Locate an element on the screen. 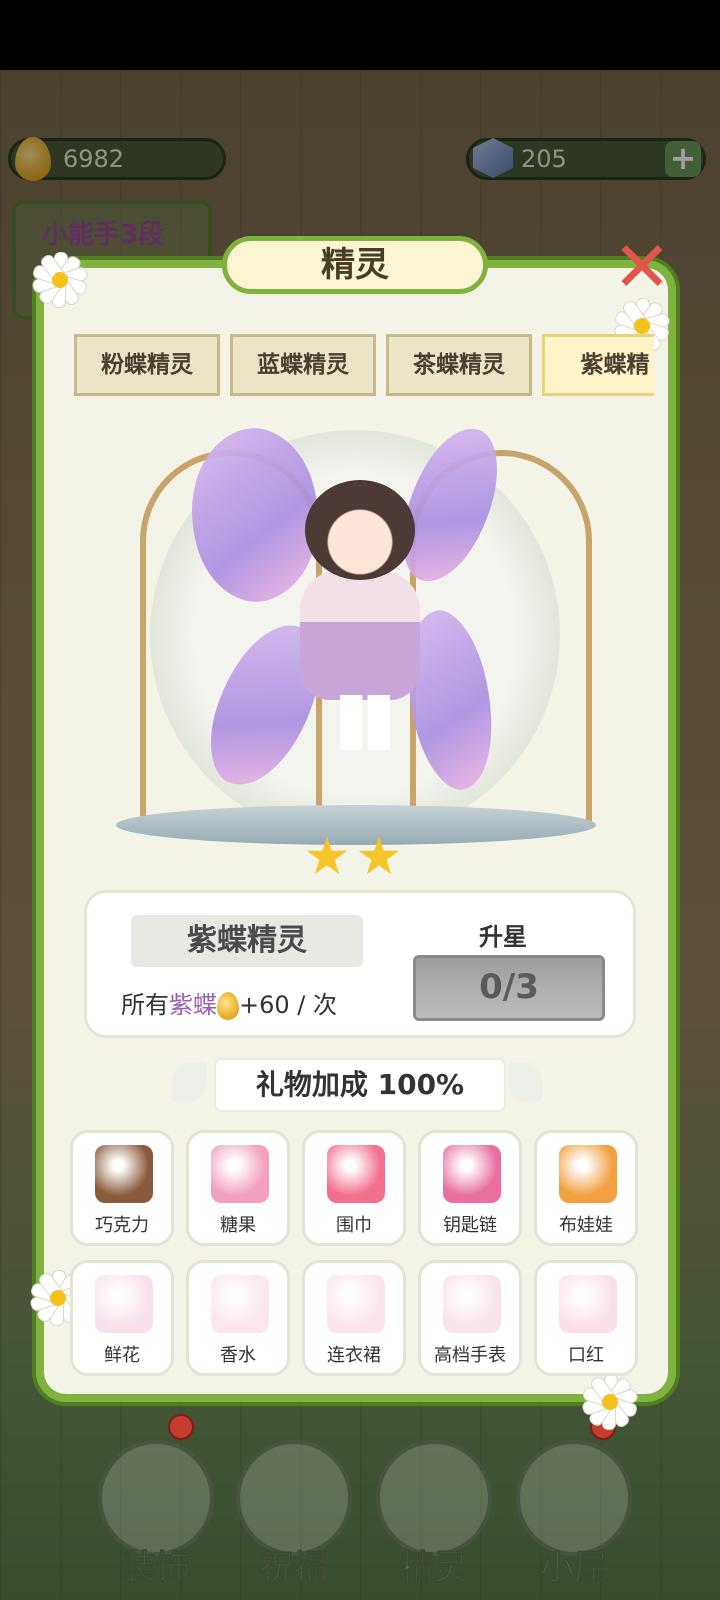 The width and height of the screenshot is (720, 1600). gift-candy: 糖果 is located at coordinates (238, 1188).